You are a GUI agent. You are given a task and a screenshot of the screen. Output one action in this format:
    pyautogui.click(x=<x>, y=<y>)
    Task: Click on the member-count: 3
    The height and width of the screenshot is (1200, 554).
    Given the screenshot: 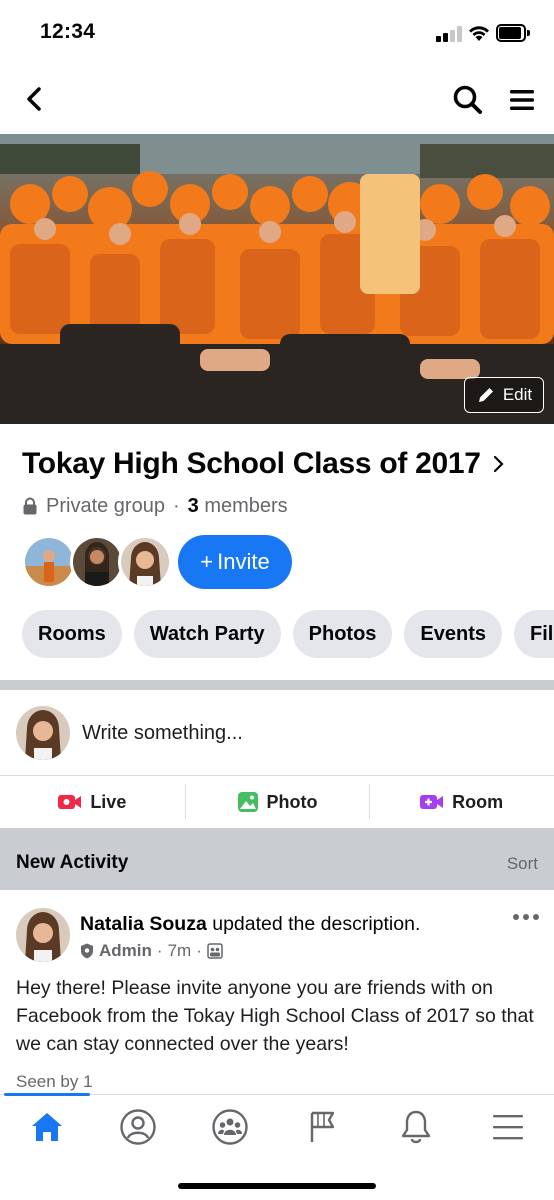 What is the action you would take?
    pyautogui.click(x=193, y=505)
    